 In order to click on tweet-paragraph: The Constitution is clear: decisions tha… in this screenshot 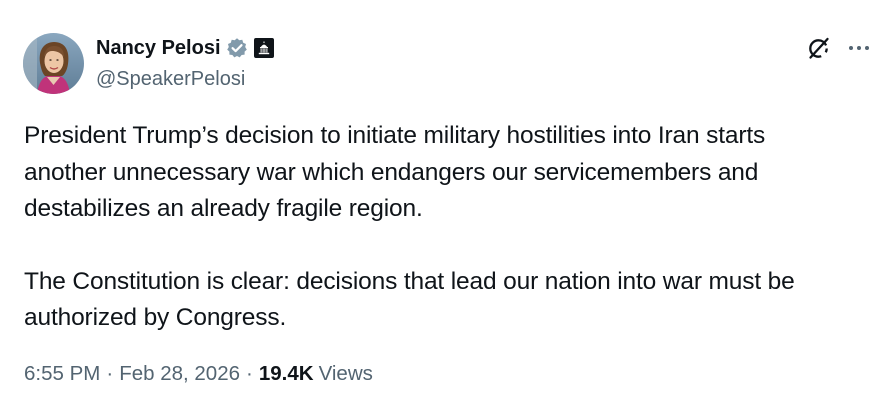, I will do `click(409, 299)`.